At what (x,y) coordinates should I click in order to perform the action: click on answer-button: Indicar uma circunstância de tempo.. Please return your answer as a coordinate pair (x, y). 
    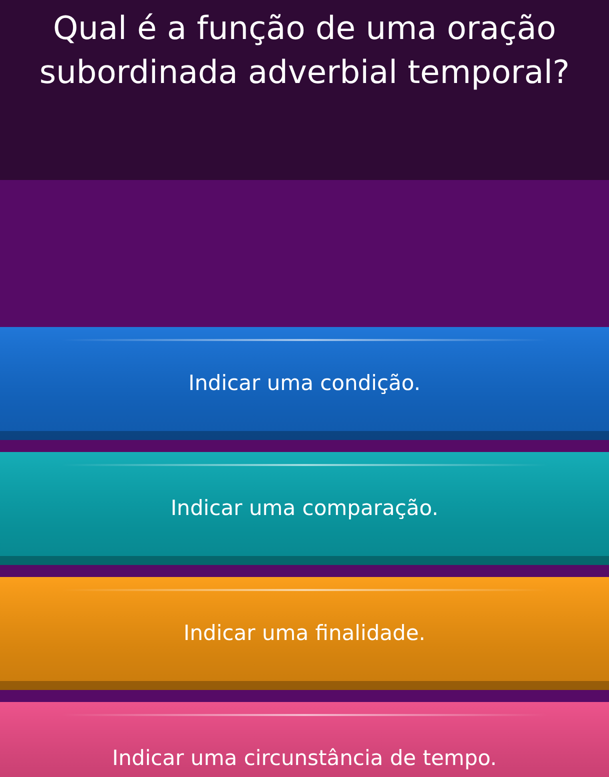
    Looking at the image, I should click on (304, 739).